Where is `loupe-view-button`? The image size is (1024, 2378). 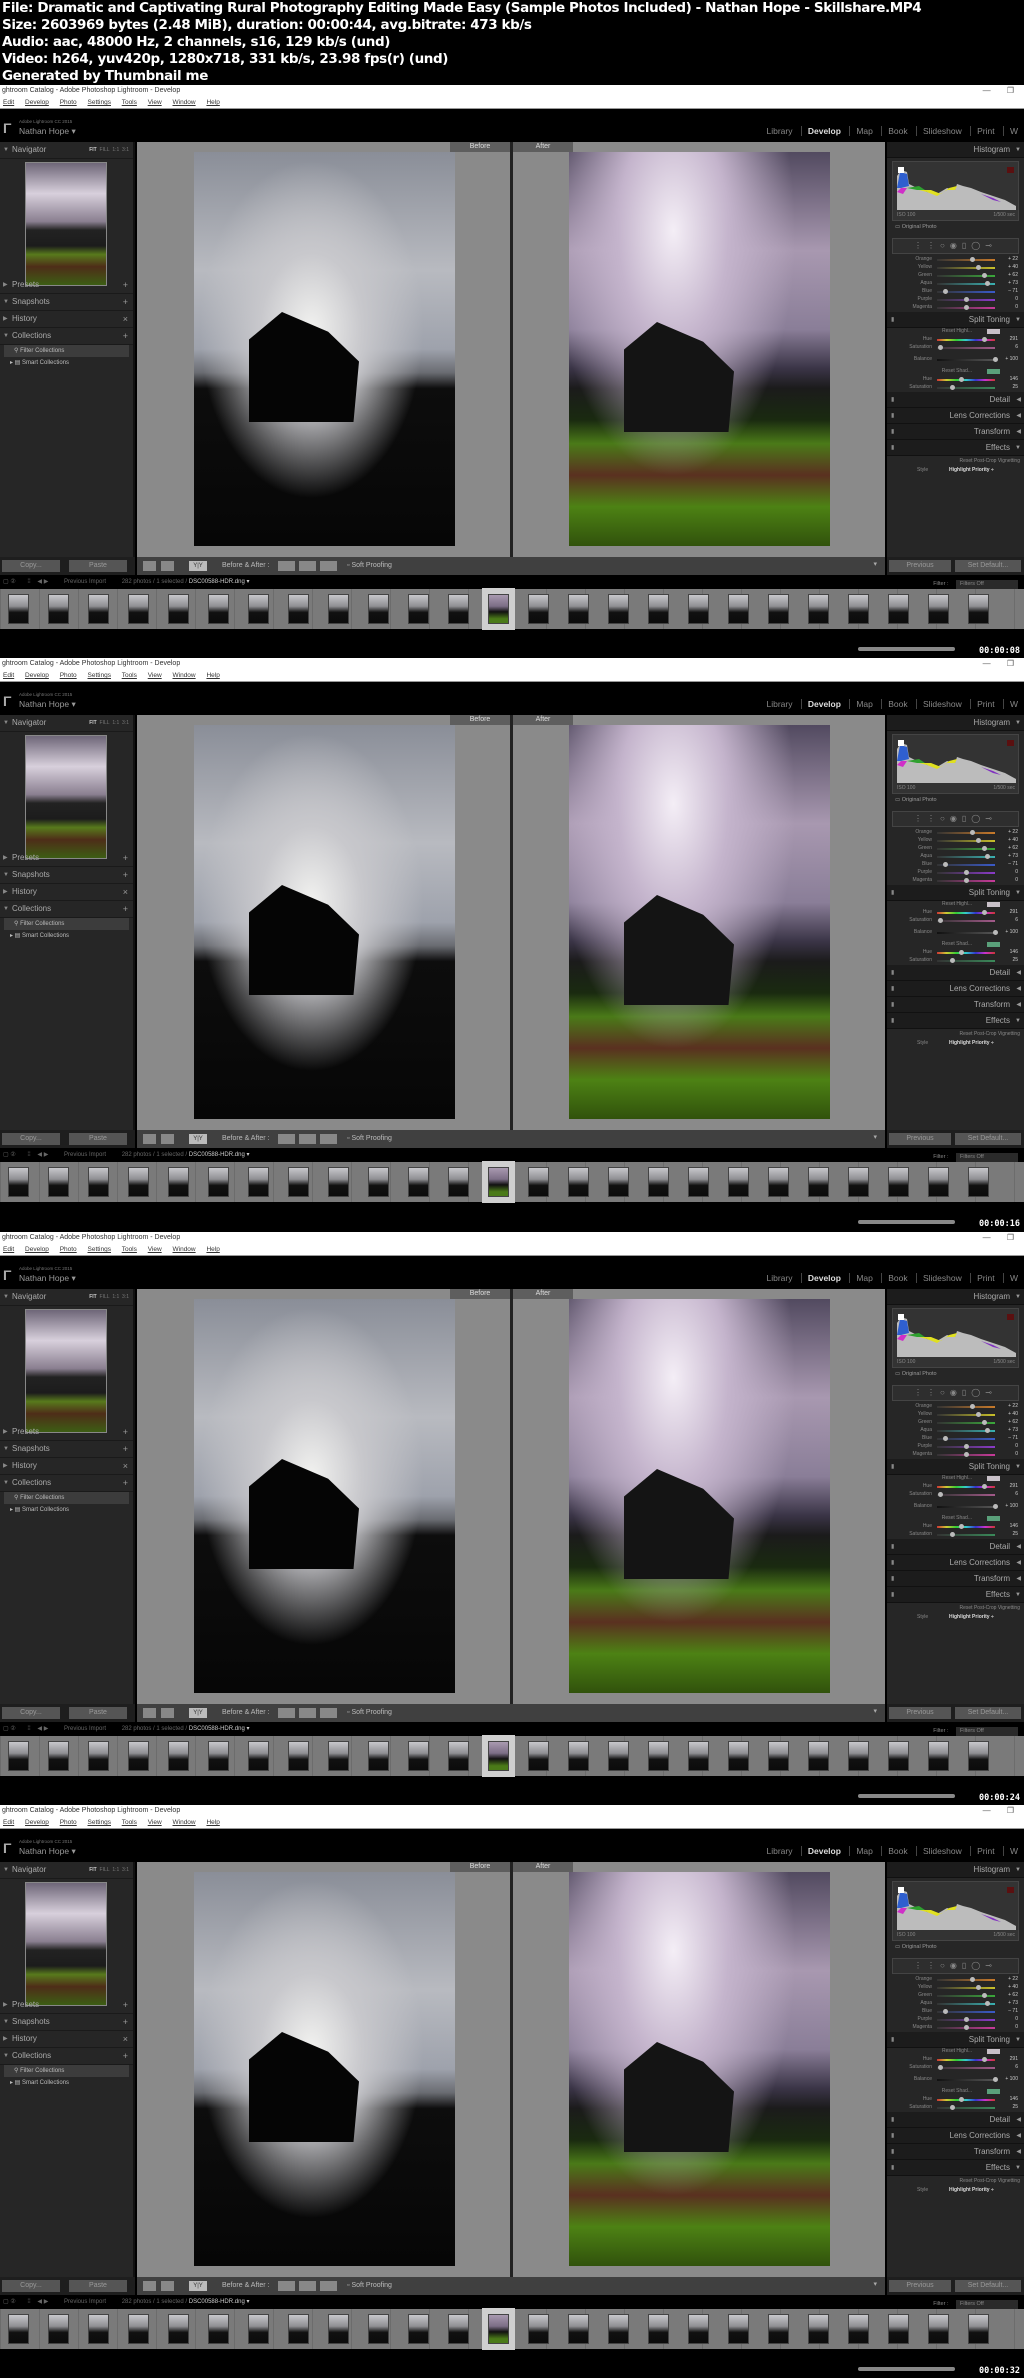 loupe-view-button is located at coordinates (149, 566).